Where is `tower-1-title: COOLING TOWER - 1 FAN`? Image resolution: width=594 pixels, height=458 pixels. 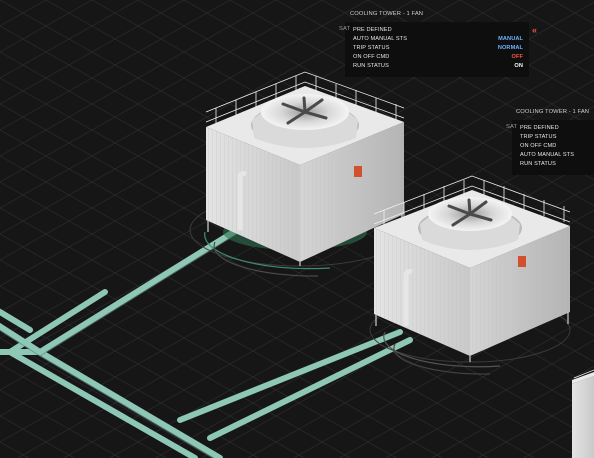 tower-1-title: COOLING TOWER - 1 FAN is located at coordinates (387, 14).